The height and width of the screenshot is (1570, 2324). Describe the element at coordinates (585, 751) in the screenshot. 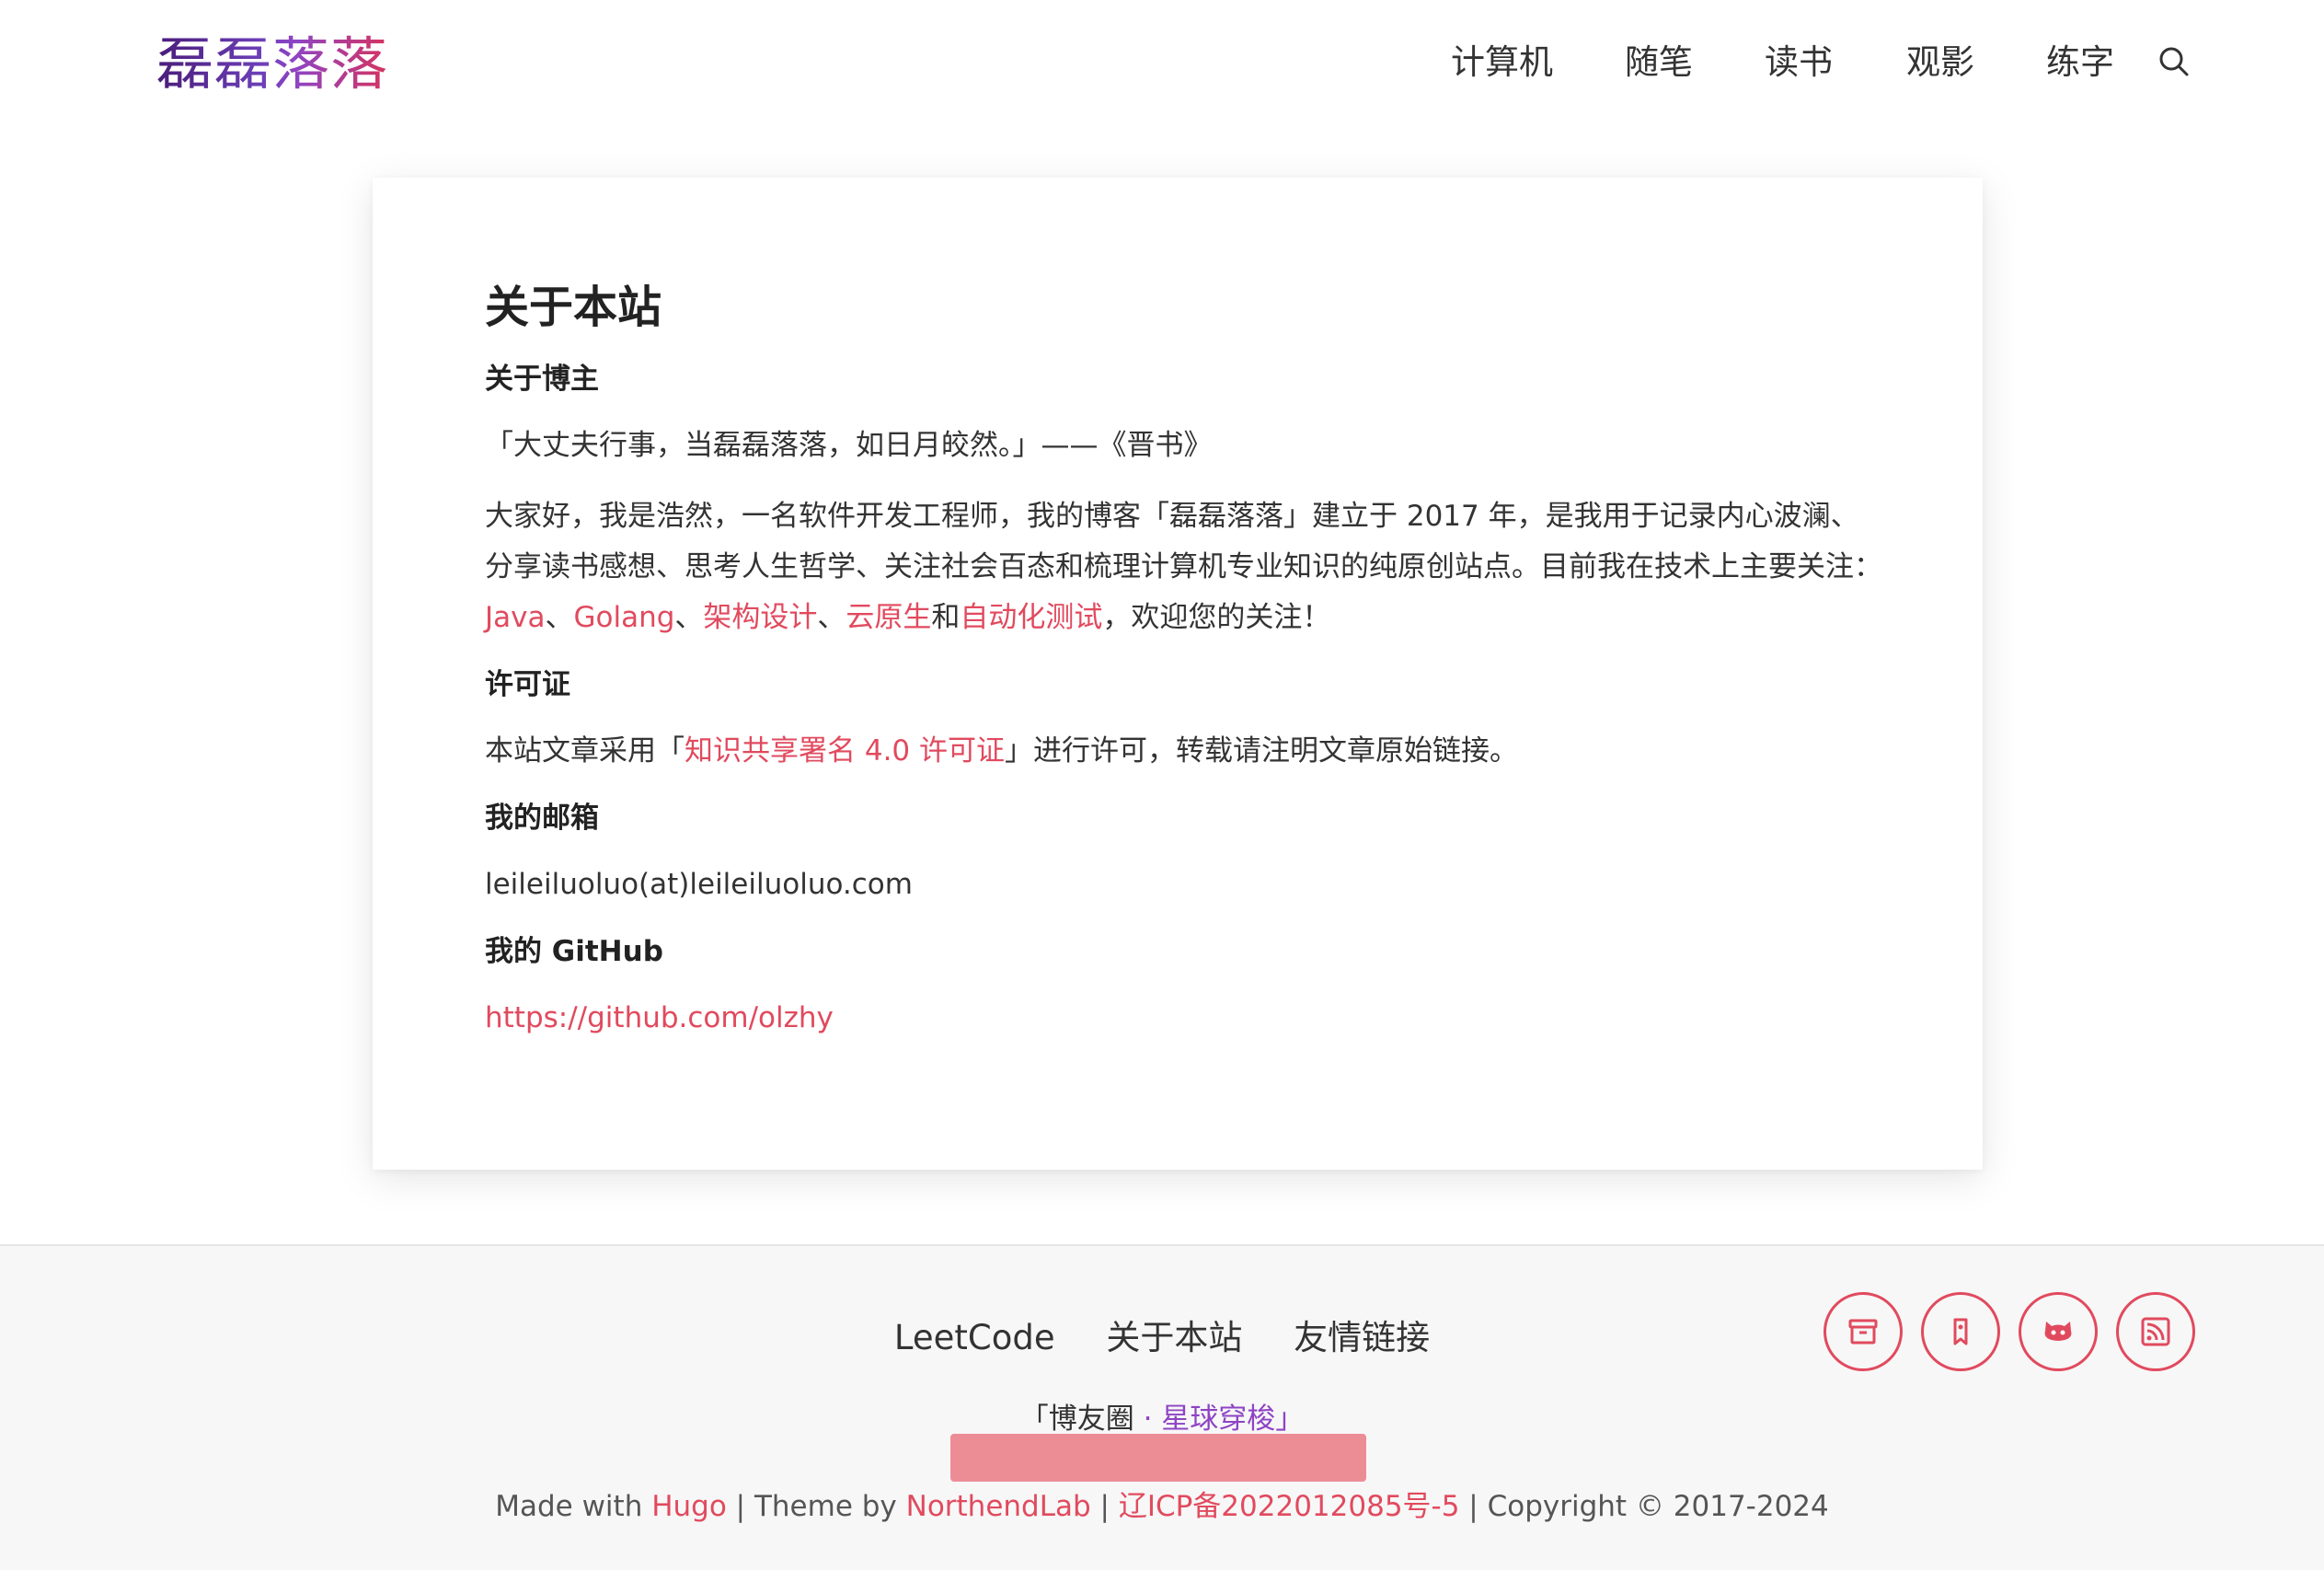

I see `license-prefix: 本站文章采用「` at that location.